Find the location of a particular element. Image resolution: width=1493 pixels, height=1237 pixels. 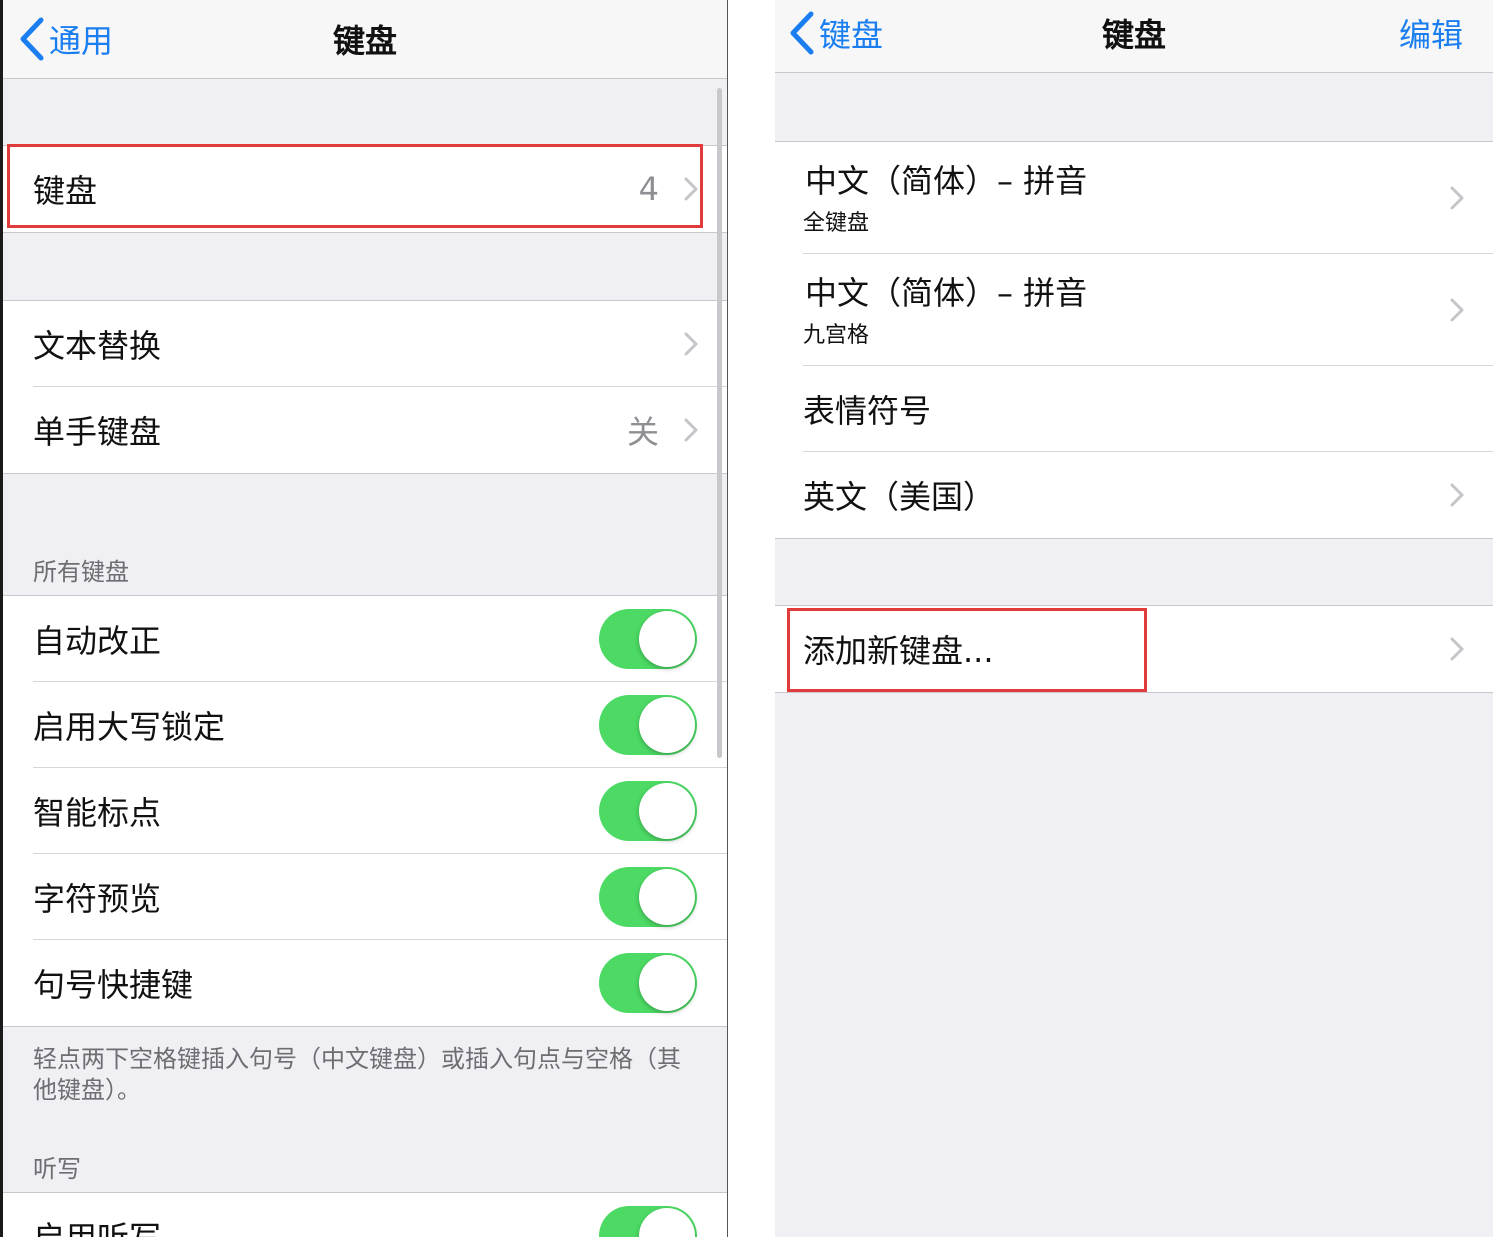

nav-bar: 通用 键盘 is located at coordinates (365, 39).